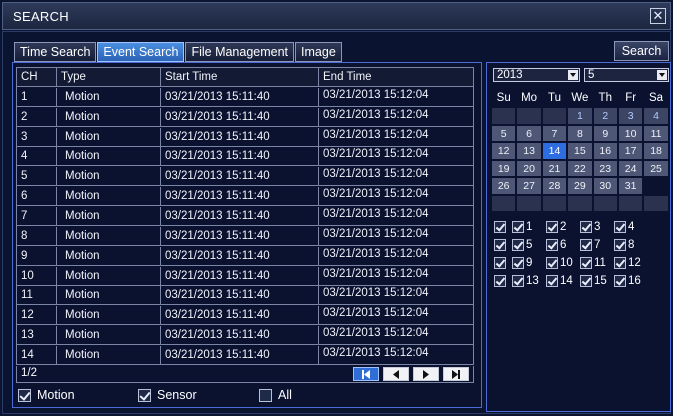 Image resolution: width=673 pixels, height=416 pixels. What do you see at coordinates (630, 151) in the screenshot?
I see `calendar-day: 17` at bounding box center [630, 151].